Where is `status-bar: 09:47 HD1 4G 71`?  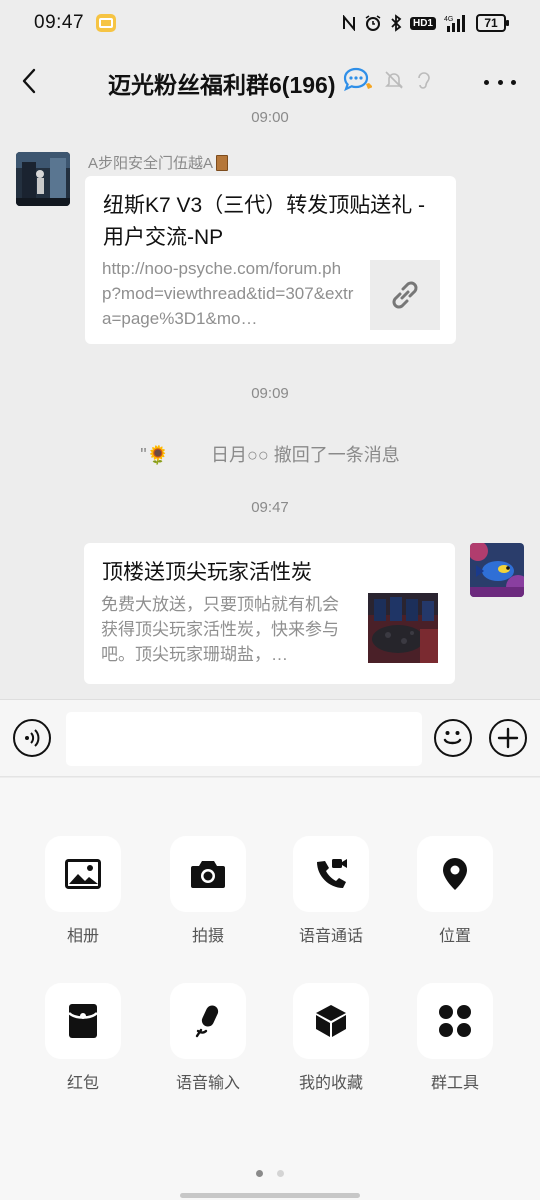 status-bar: 09:47 HD1 4G 71 is located at coordinates (270, 23).